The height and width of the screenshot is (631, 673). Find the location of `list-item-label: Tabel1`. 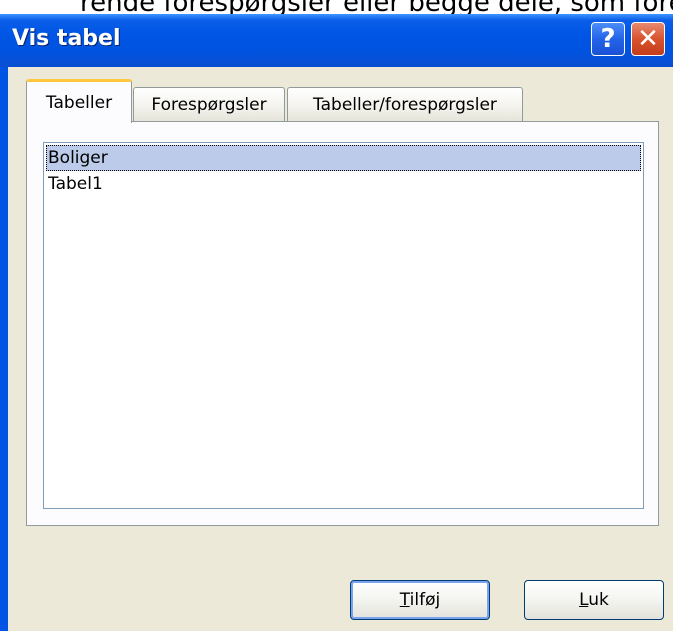

list-item-label: Tabel1 is located at coordinates (75, 184).